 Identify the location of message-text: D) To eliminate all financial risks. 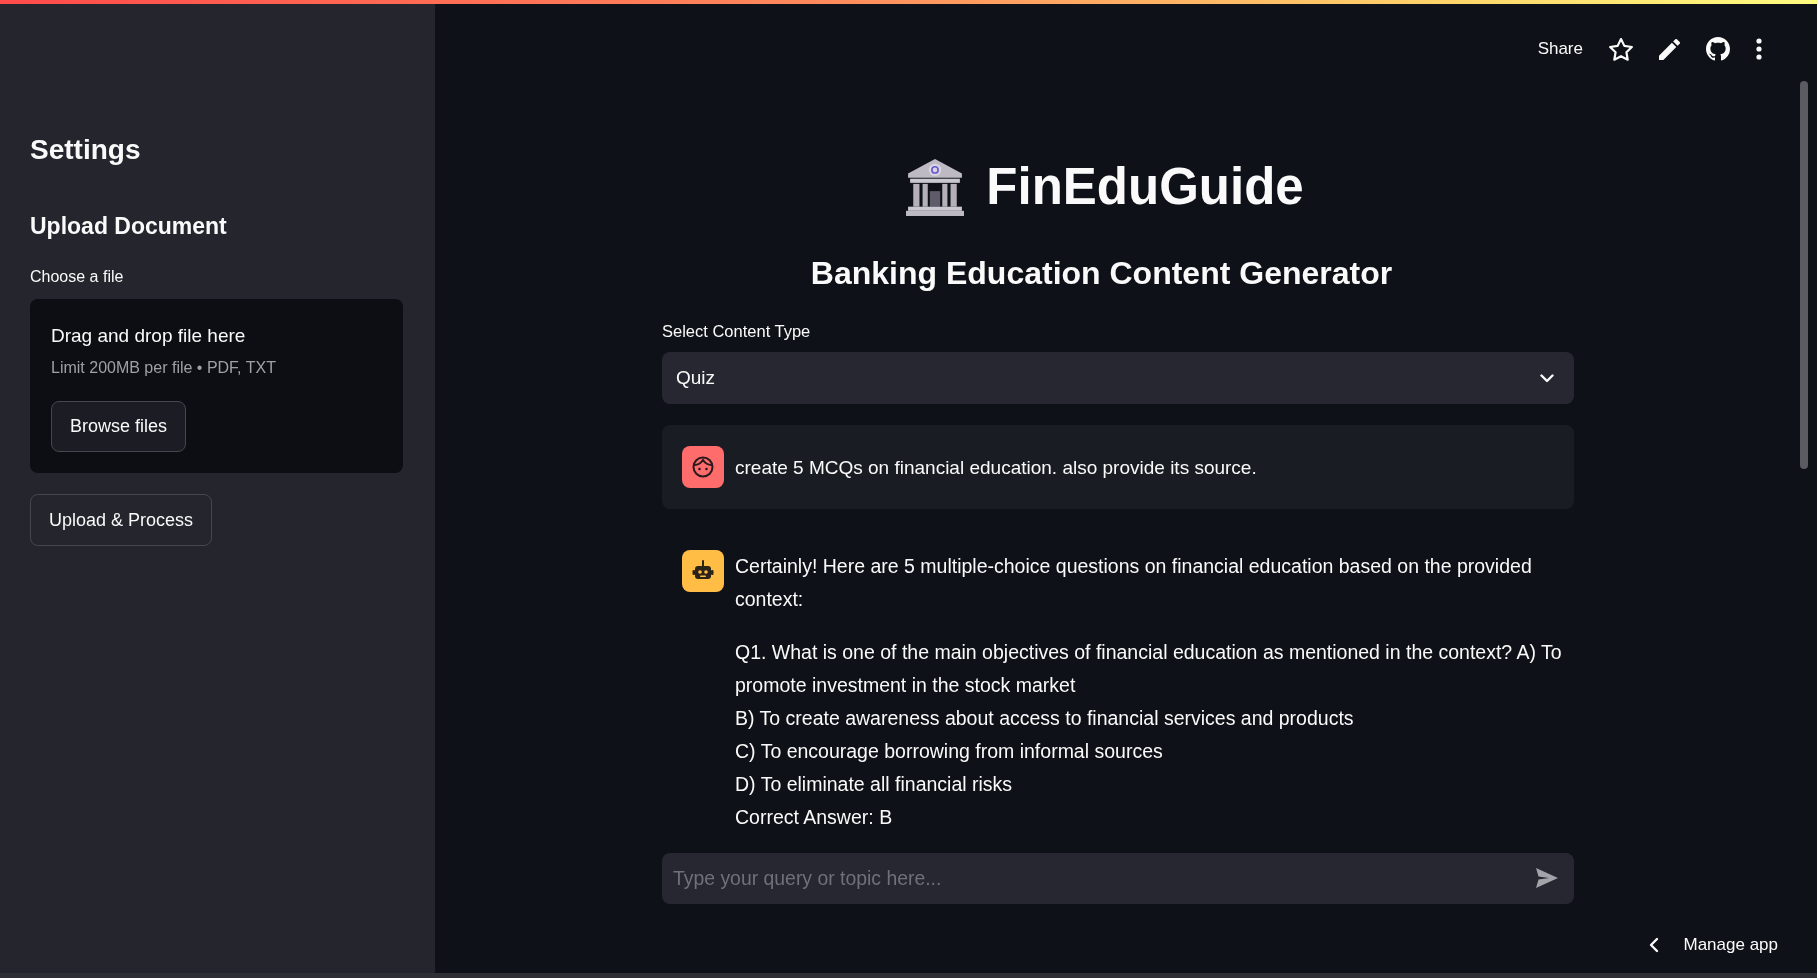
(874, 784).